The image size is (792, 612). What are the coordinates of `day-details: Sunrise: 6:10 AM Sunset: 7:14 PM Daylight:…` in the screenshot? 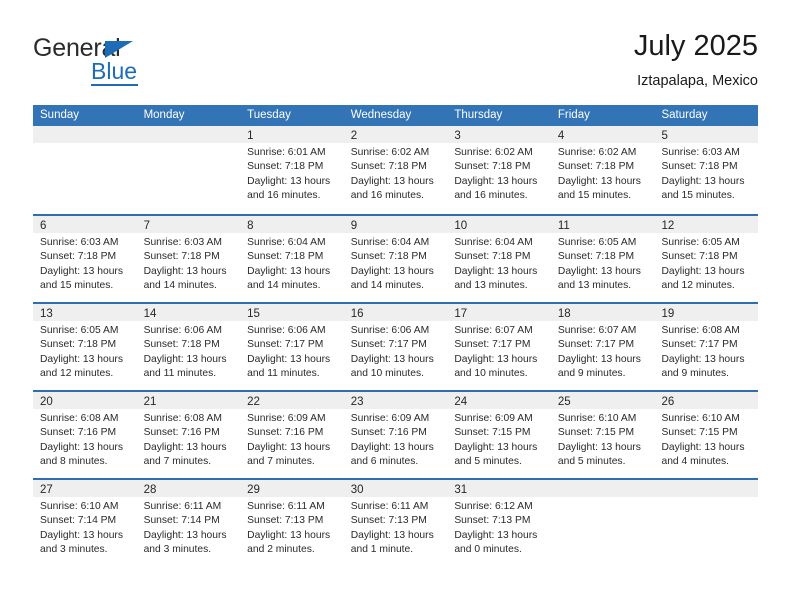 It's located at (85, 527).